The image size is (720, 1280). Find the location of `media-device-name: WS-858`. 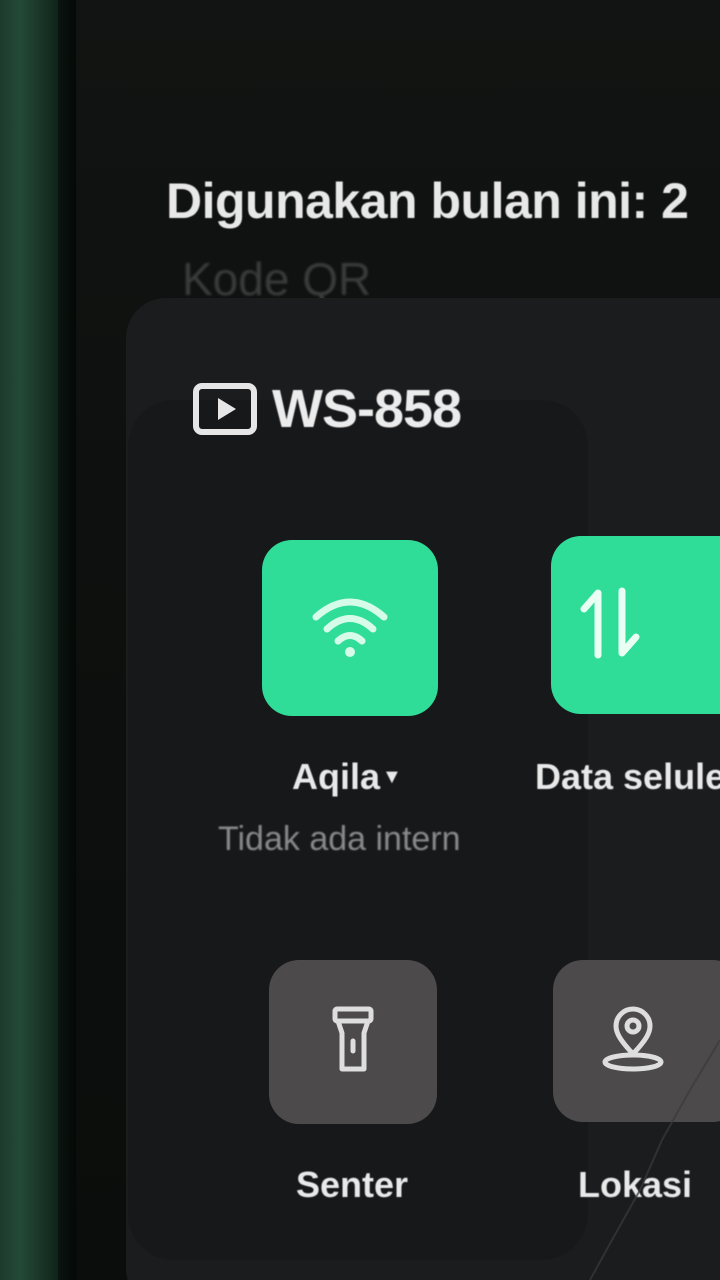

media-device-name: WS-858 is located at coordinates (367, 409).